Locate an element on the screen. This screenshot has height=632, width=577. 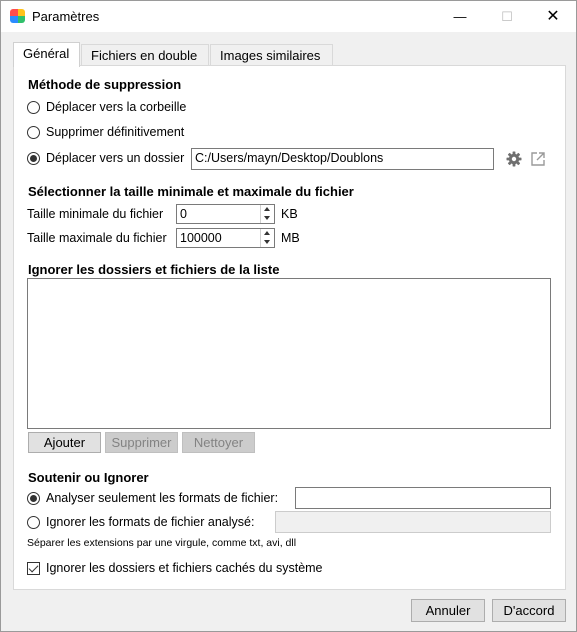
max-size-decrement-button is located at coordinates (267, 242).